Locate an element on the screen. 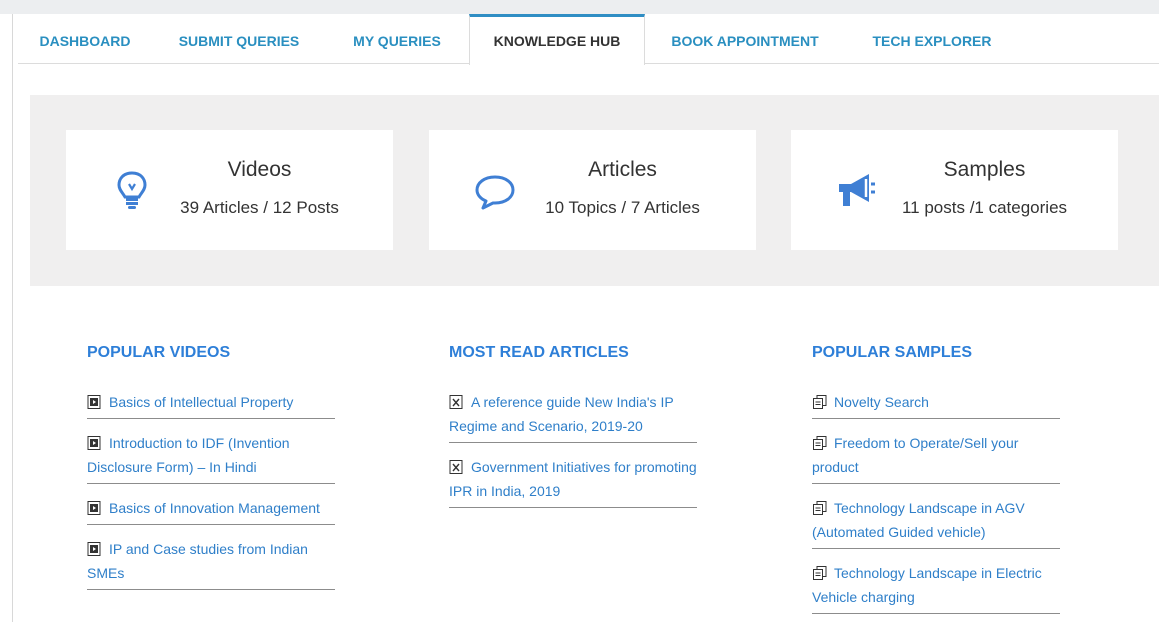 This screenshot has height=622, width=1159. video-link-item: Basics of Intellectual Property is located at coordinates (211, 404).